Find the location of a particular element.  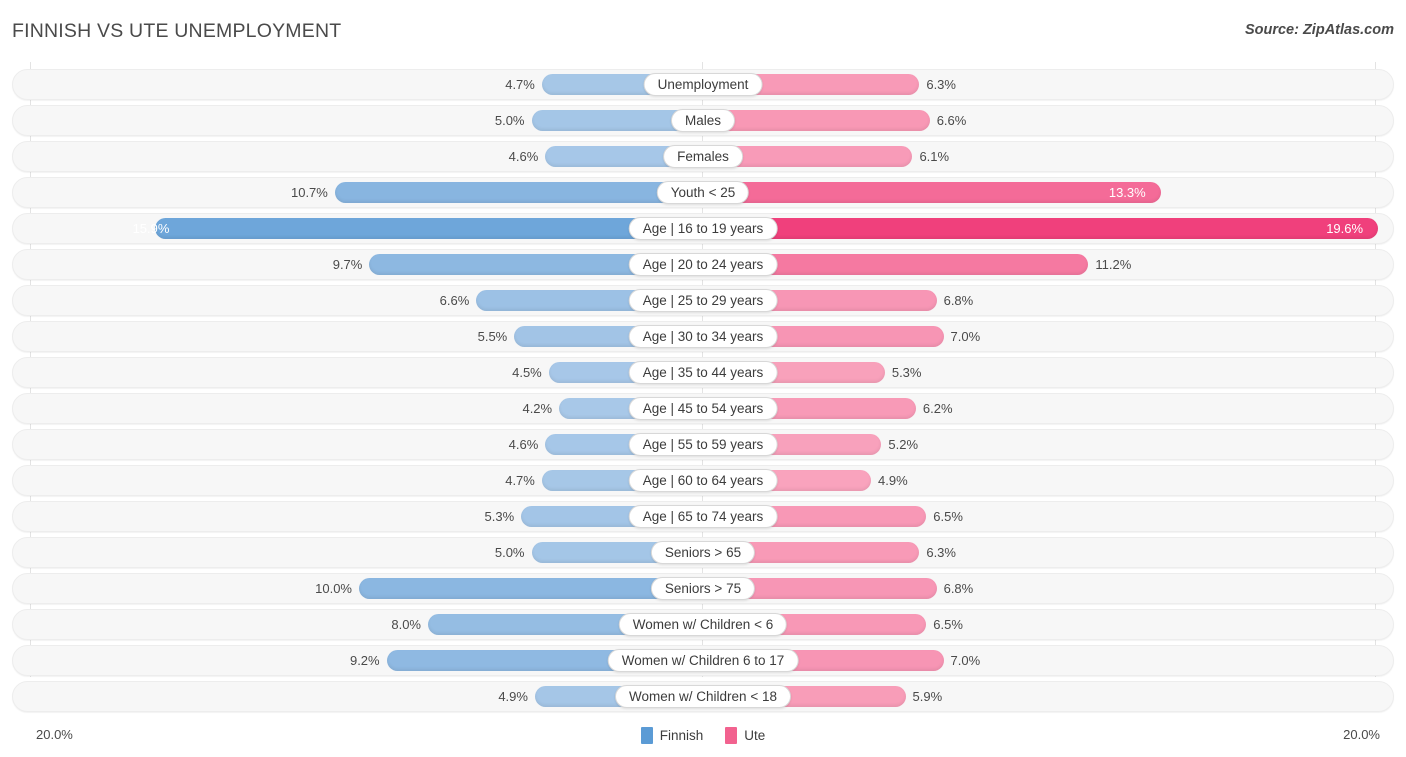

table-row: 5.0% 6.6% Males is located at coordinates (703, 120).